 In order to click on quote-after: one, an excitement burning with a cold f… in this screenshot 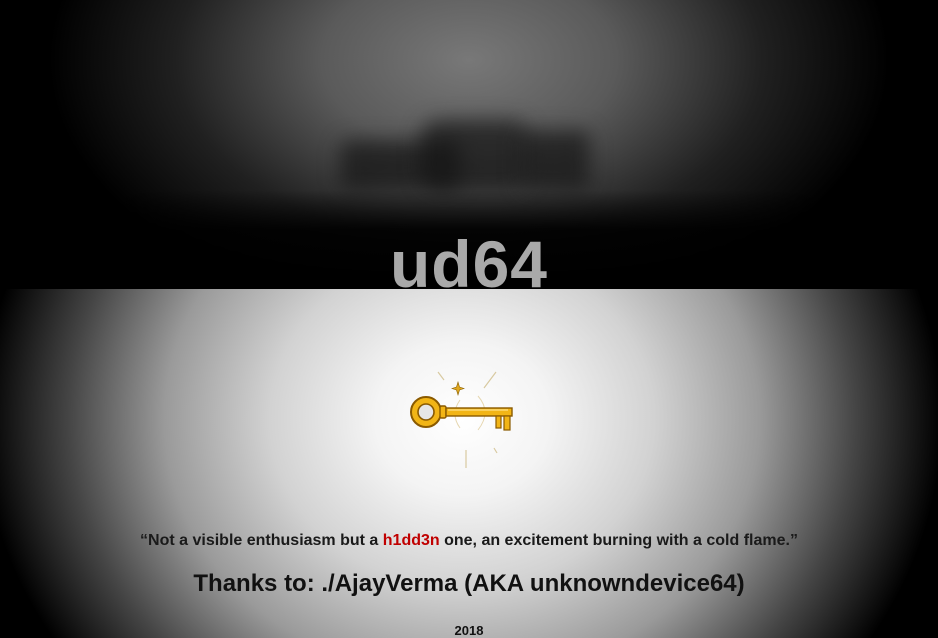, I will do `click(614, 540)`.